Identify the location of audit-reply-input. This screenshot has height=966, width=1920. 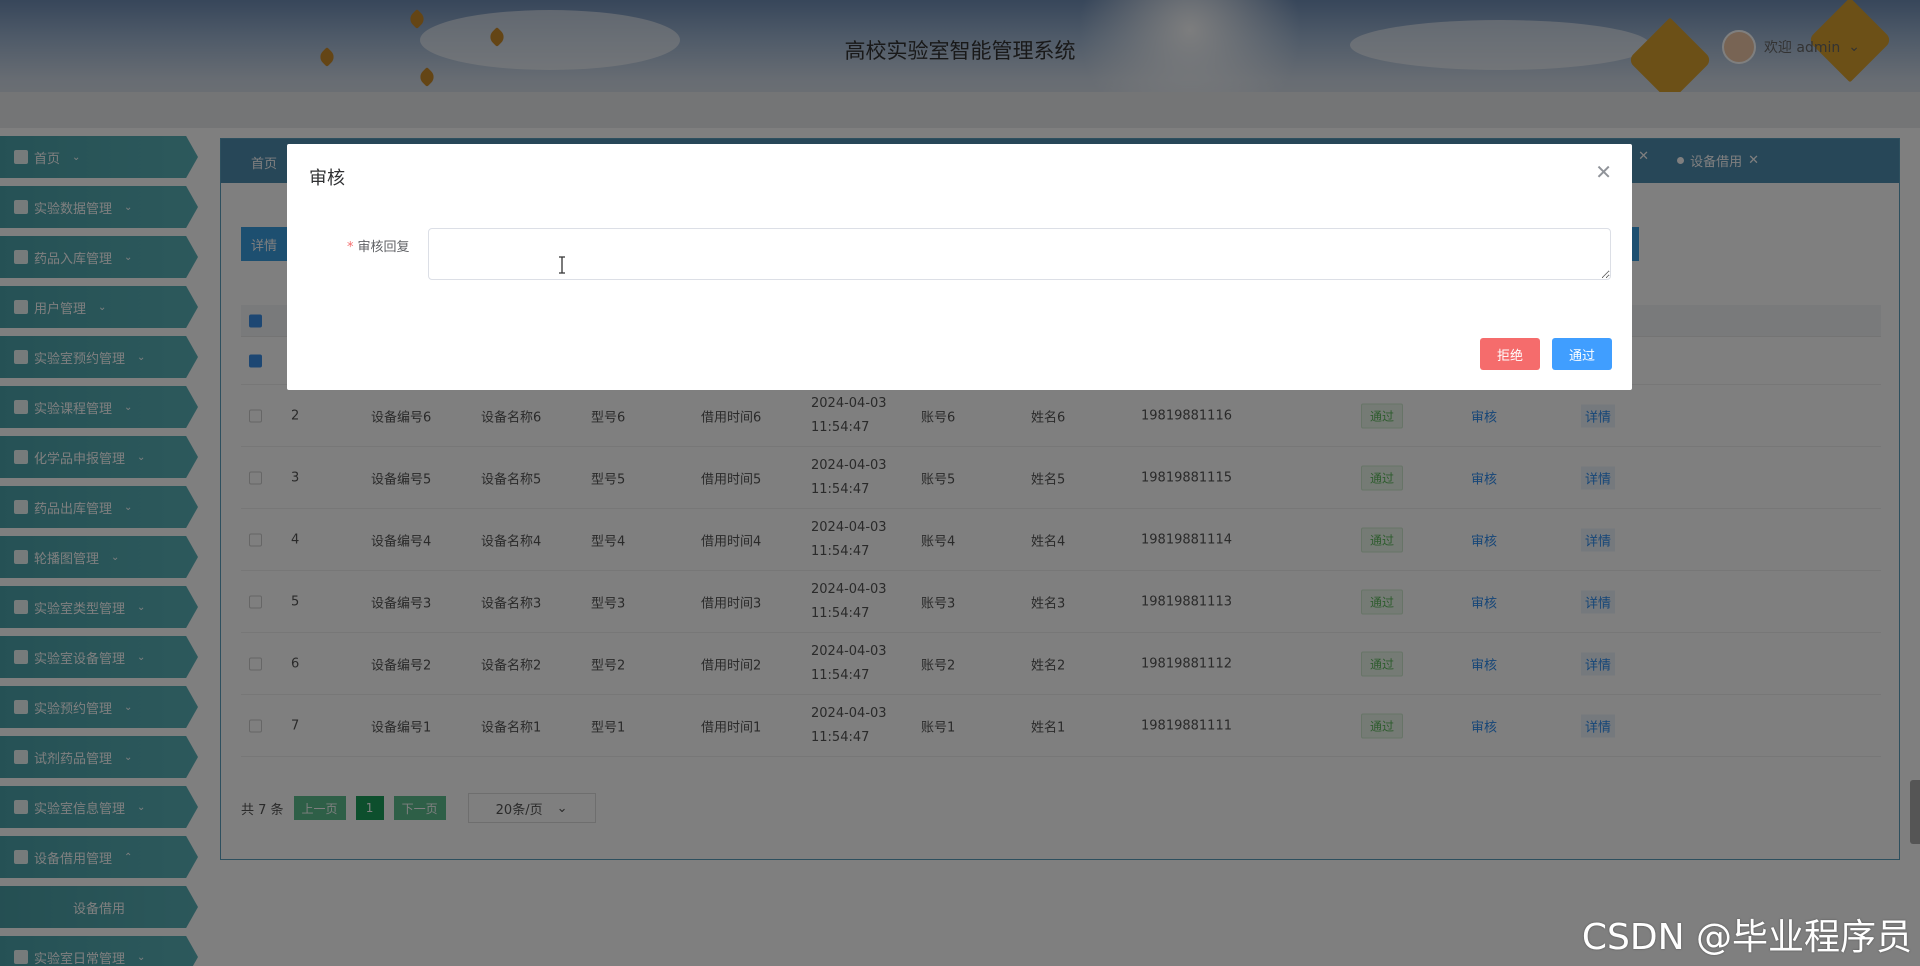
(1019, 254).